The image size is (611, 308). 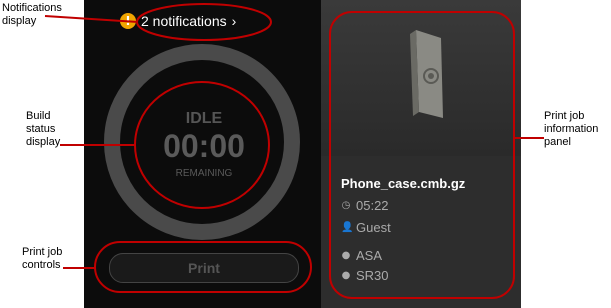 I want to click on material-value: ASA, so click(x=369, y=255).